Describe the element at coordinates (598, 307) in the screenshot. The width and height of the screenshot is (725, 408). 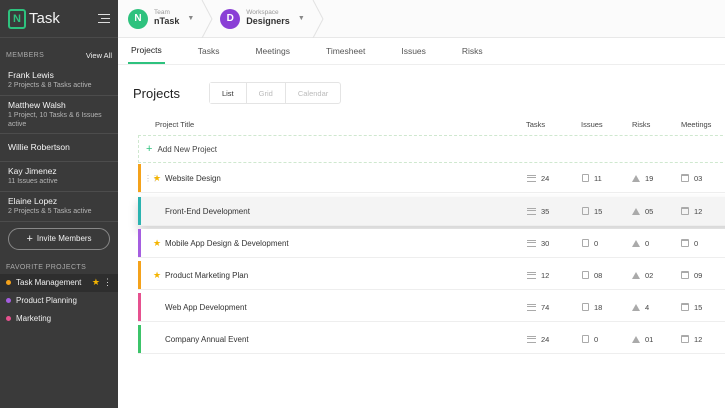
I see `issues-count: 18` at that location.